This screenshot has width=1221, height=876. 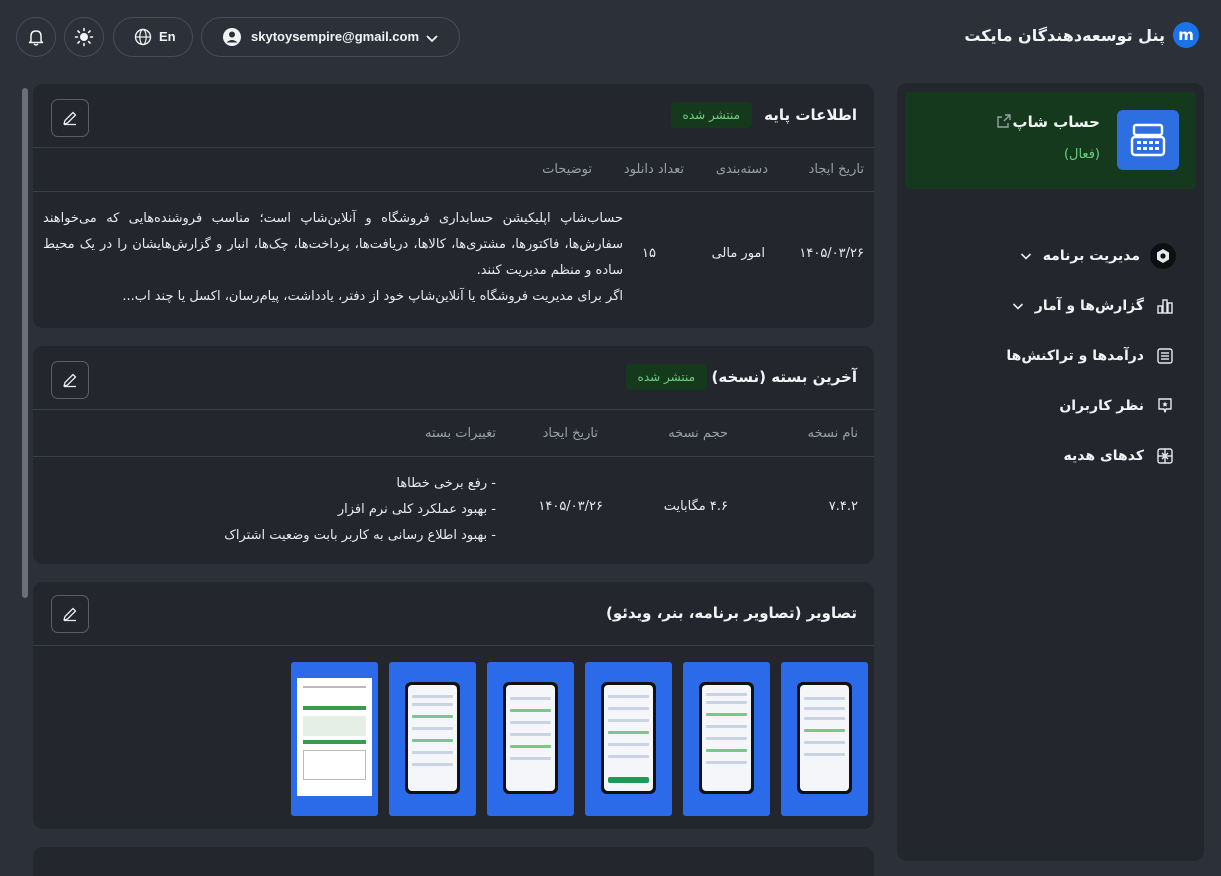 What do you see at coordinates (843, 506) in the screenshot?
I see `version-name: ۷.۴.۲` at bounding box center [843, 506].